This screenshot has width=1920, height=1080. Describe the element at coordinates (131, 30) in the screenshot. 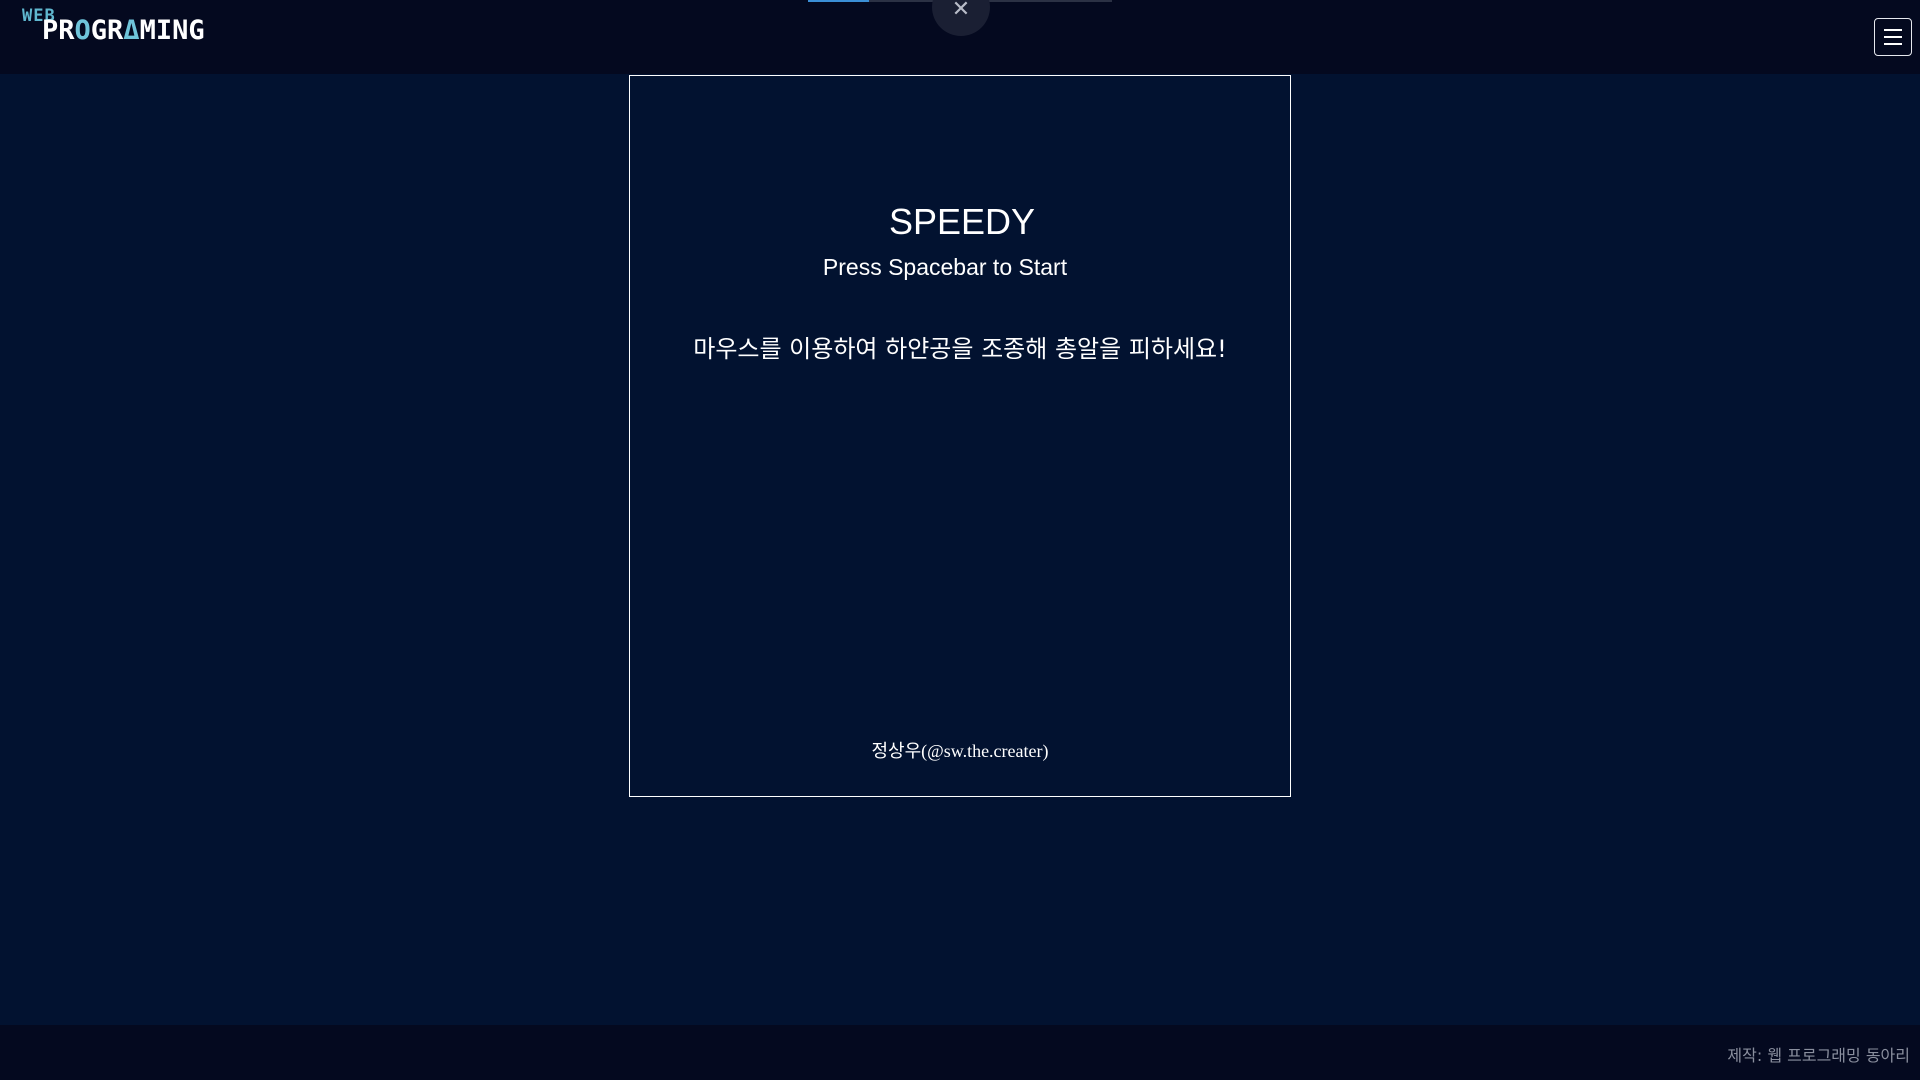

I see `logo-part-4: Δ` at that location.